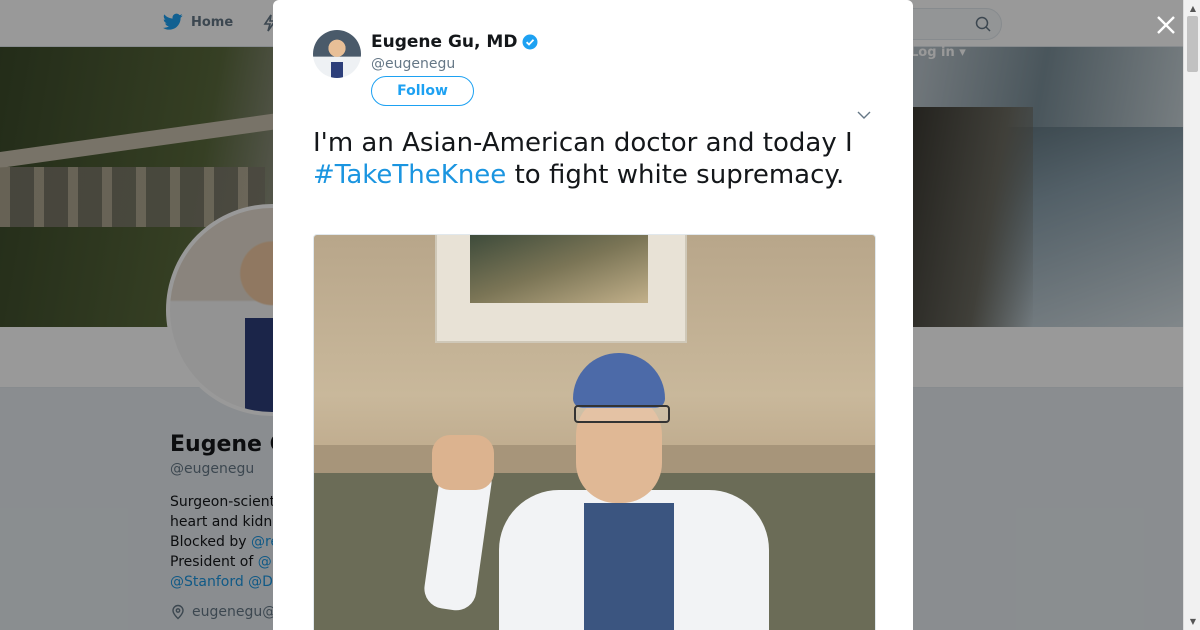 The height and width of the screenshot is (630, 1200). I want to click on scroll-thumb, so click(1192, 44).